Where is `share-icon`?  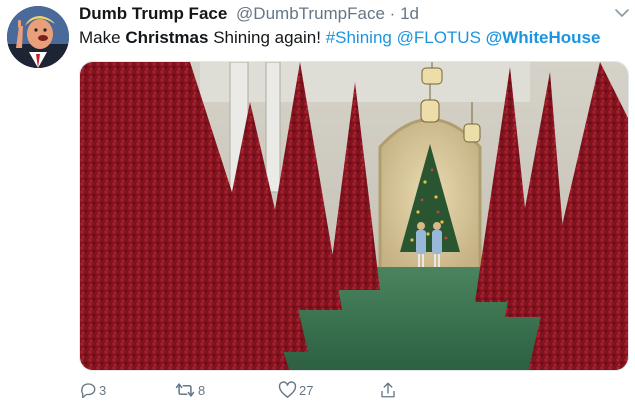
share-icon is located at coordinates (388, 390).